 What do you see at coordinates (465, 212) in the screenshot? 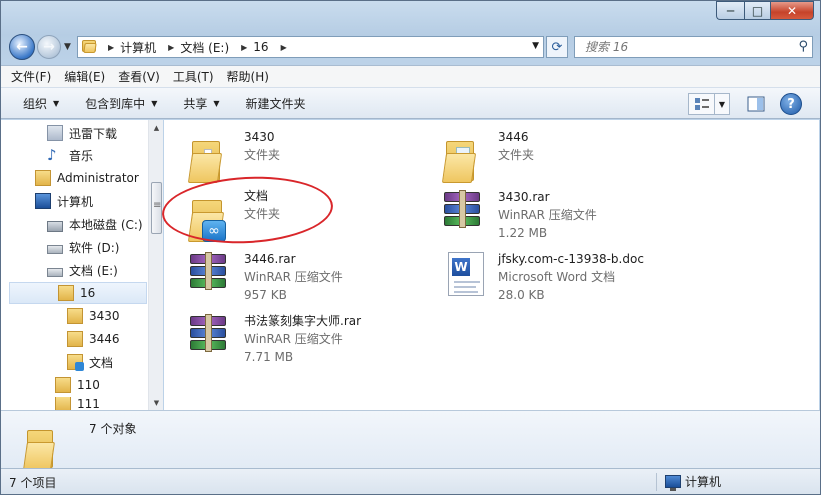
I see `winrar-icon` at bounding box center [465, 212].